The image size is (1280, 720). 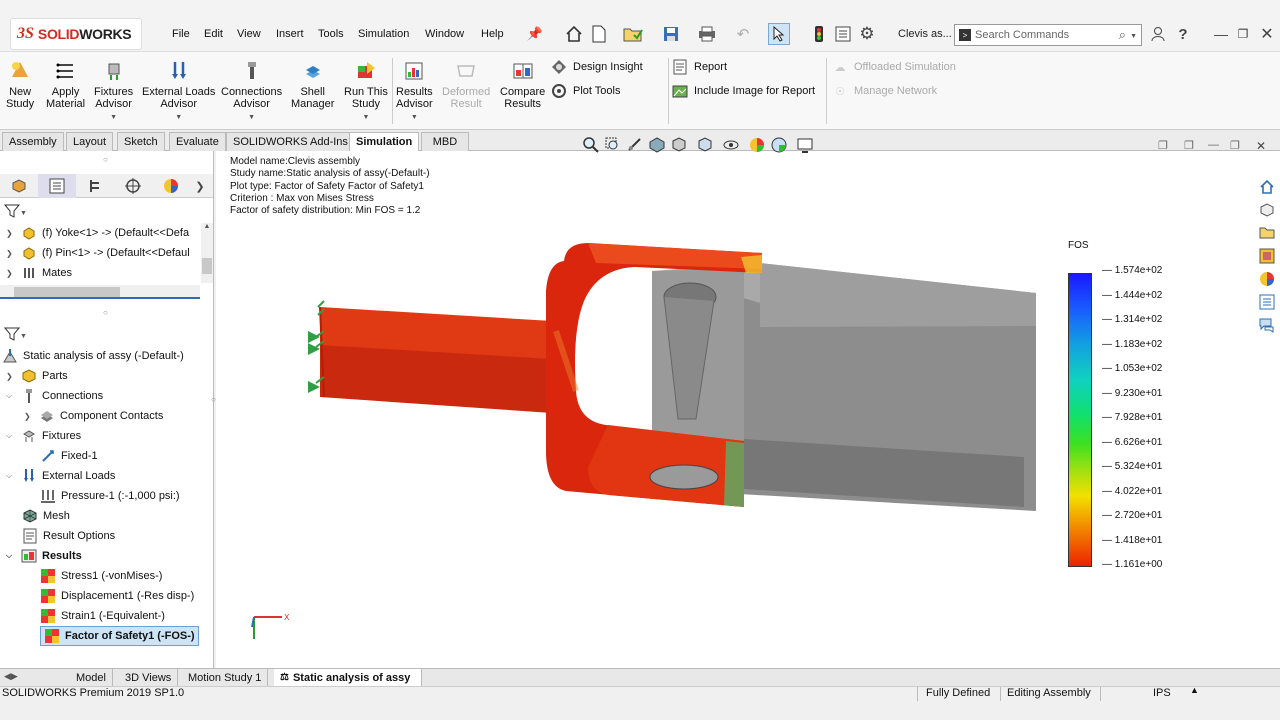 What do you see at coordinates (76, 34) in the screenshot?
I see `solidworks-logo: 3S SOLIDWORKS` at bounding box center [76, 34].